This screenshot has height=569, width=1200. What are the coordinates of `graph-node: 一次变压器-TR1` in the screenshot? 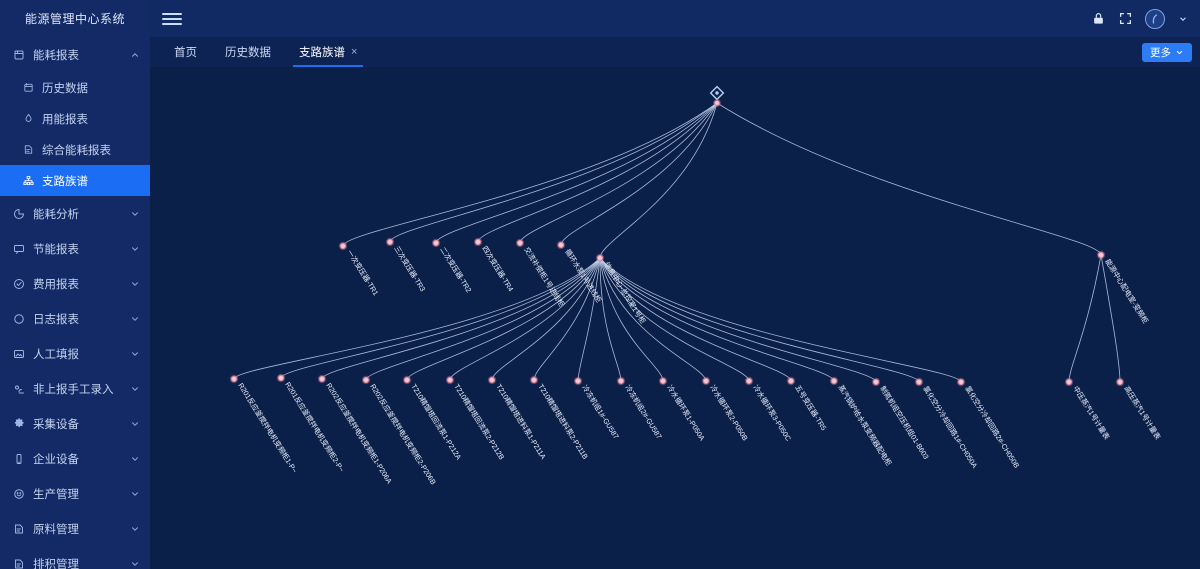 It's located at (359, 269).